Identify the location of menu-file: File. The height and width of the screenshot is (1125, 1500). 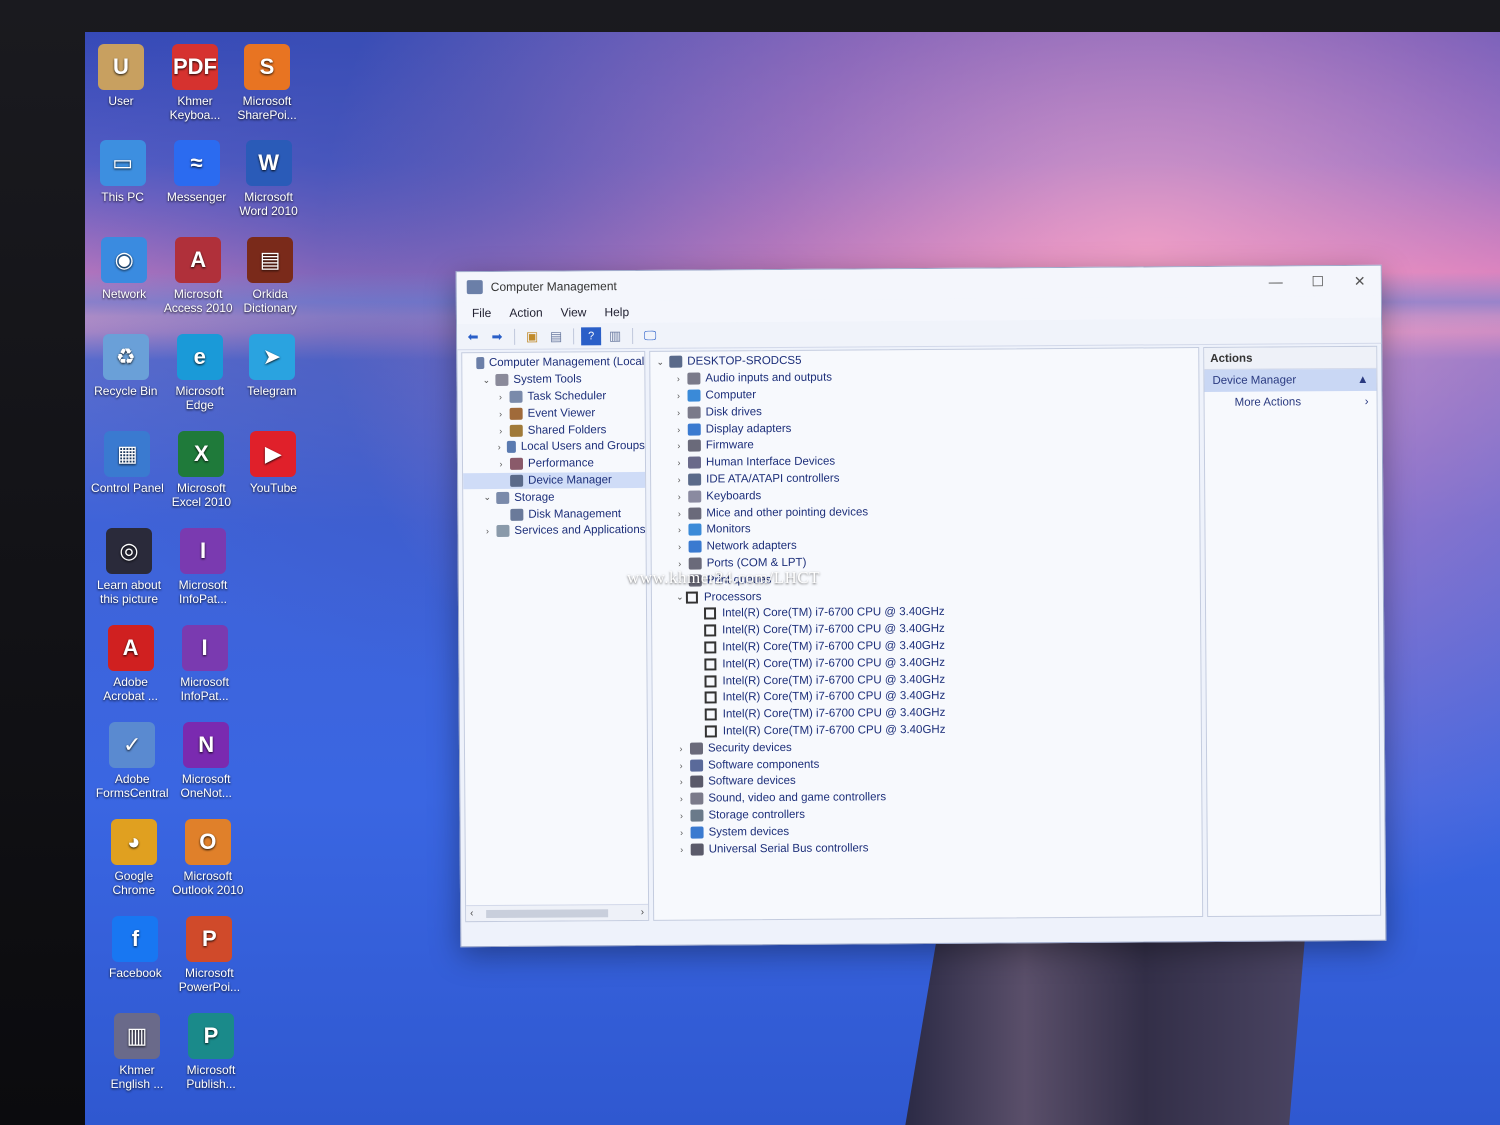
(481, 313).